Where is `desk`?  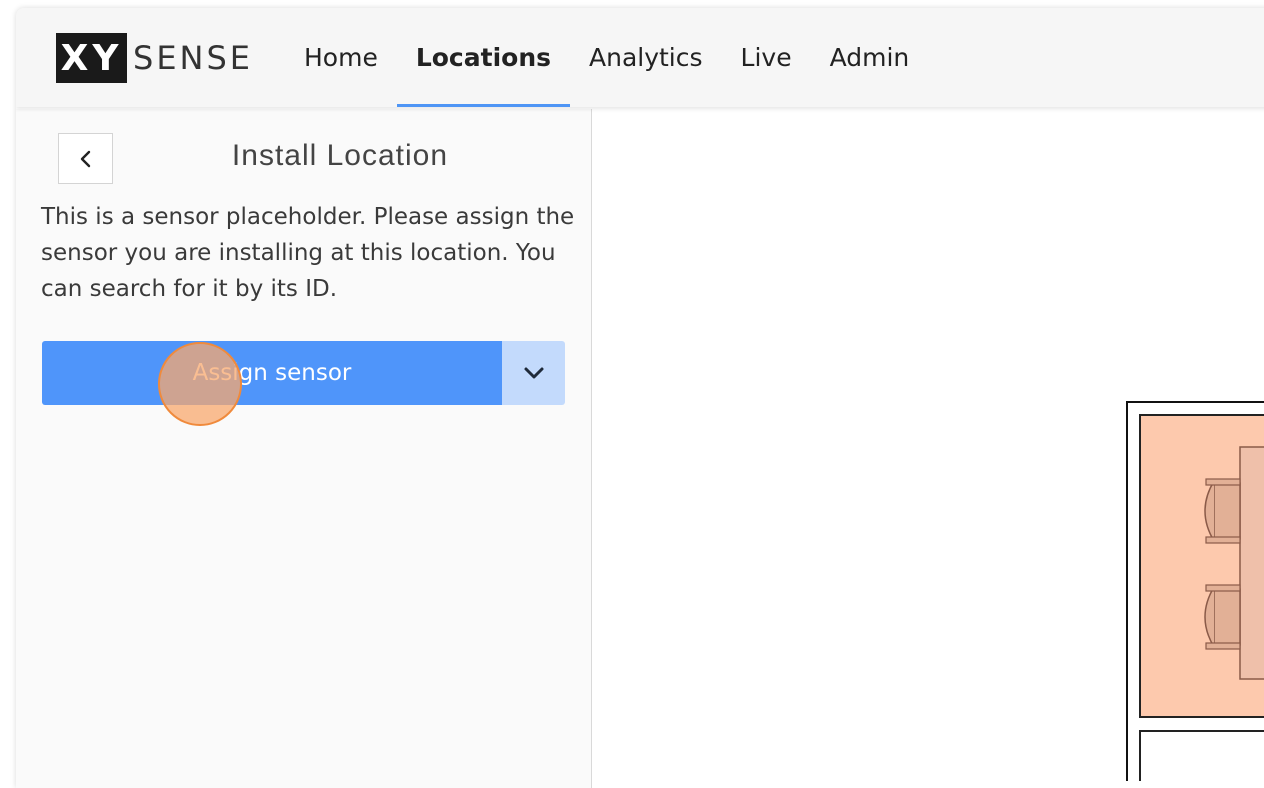 desk is located at coordinates (1251, 563).